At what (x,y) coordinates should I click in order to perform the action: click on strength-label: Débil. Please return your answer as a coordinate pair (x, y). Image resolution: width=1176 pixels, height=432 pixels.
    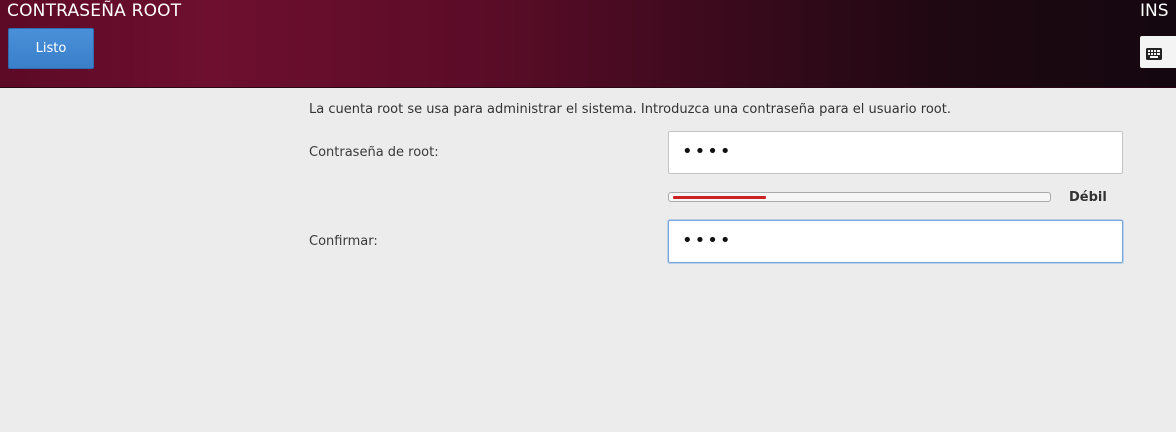
    Looking at the image, I should click on (1088, 197).